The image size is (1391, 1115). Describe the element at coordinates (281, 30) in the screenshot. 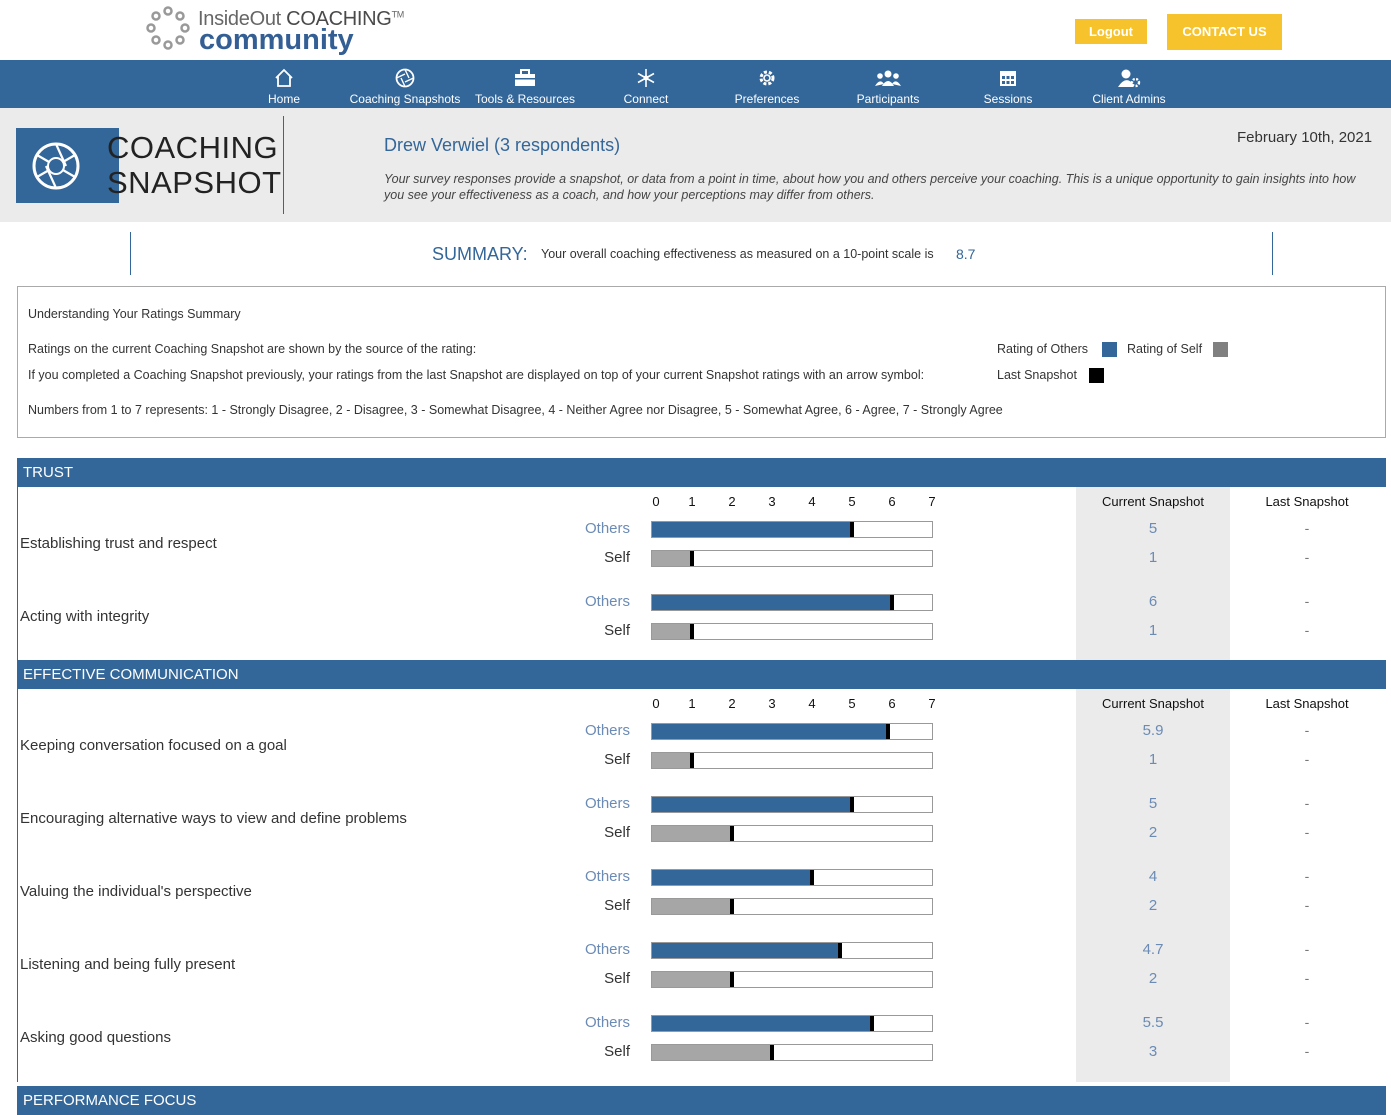

I see `brand-logo: InsideOut COACHINGTM community` at that location.